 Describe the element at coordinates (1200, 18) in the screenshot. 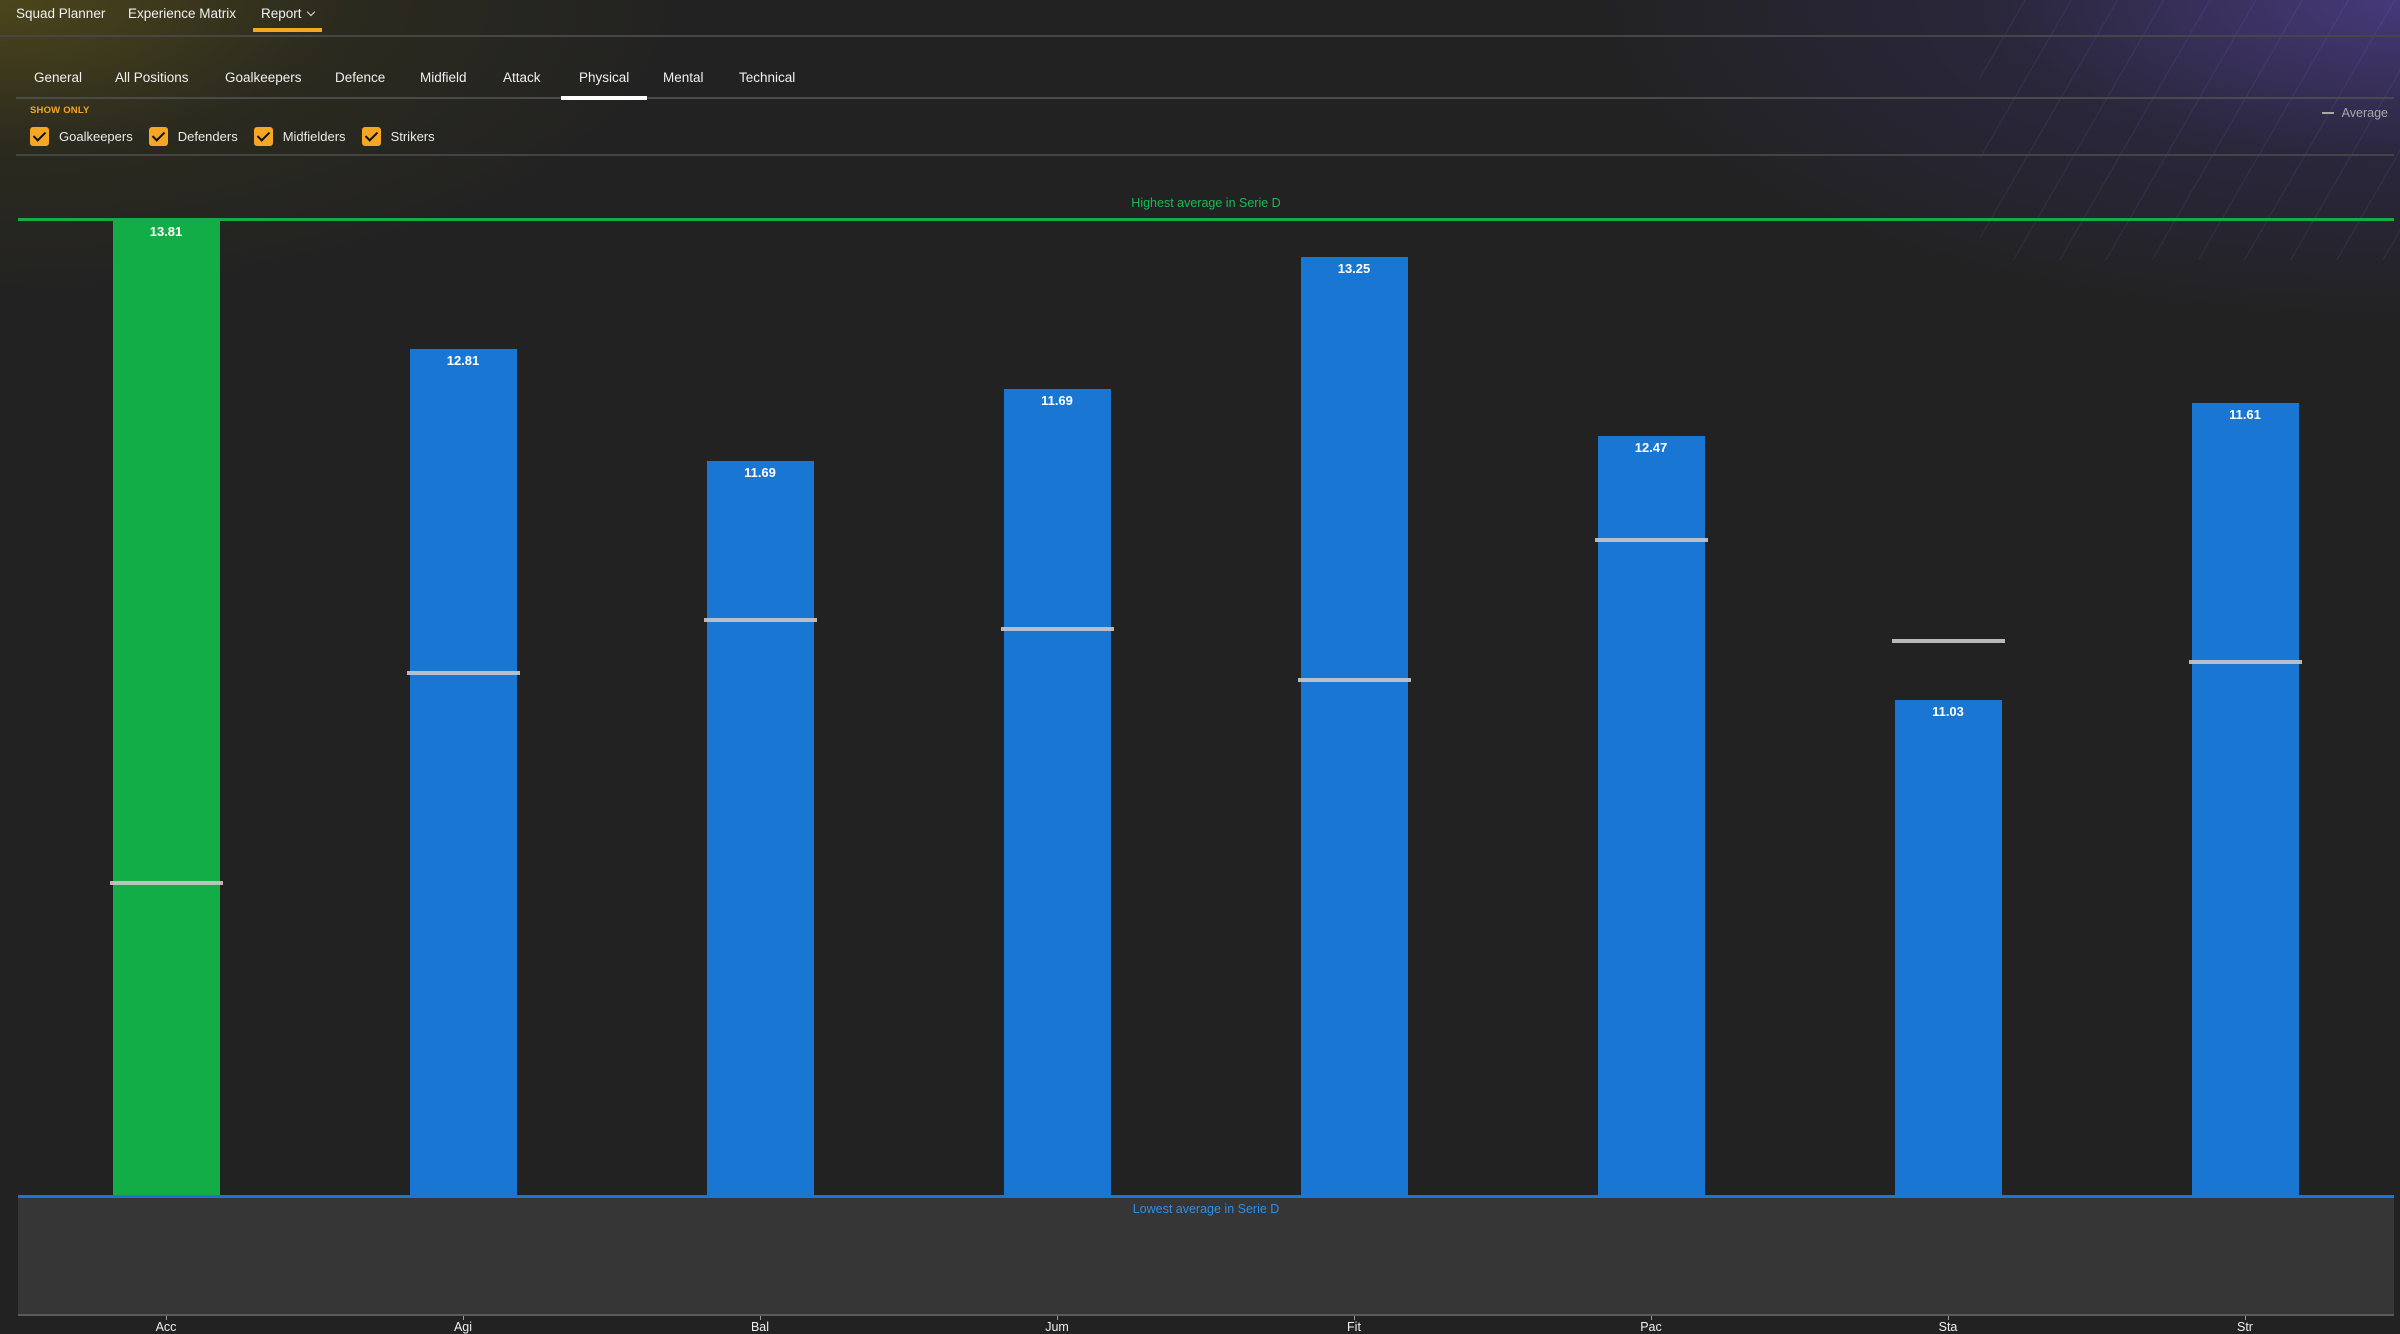

I see `top-navigation: Squad Planner Experience Matrix Report` at that location.